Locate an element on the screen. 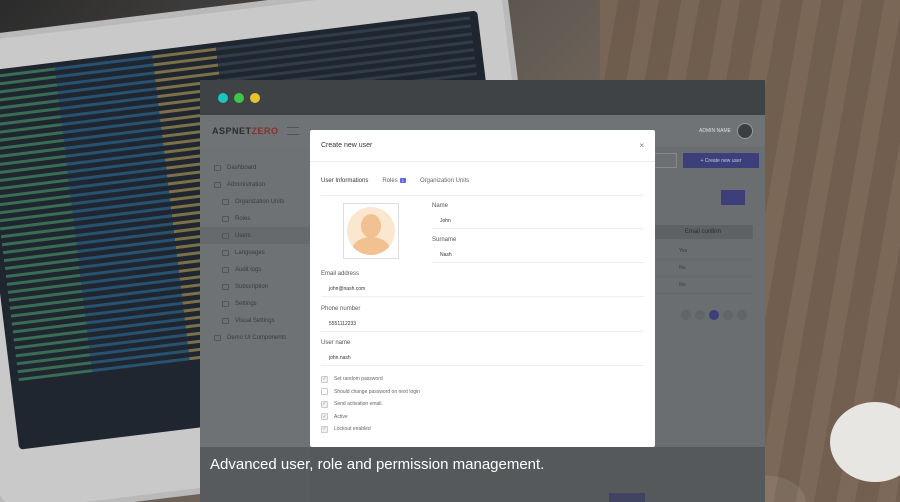 Image resolution: width=900 pixels, height=502 pixels. checkbox-row: ✓ Set random password is located at coordinates (370, 379).